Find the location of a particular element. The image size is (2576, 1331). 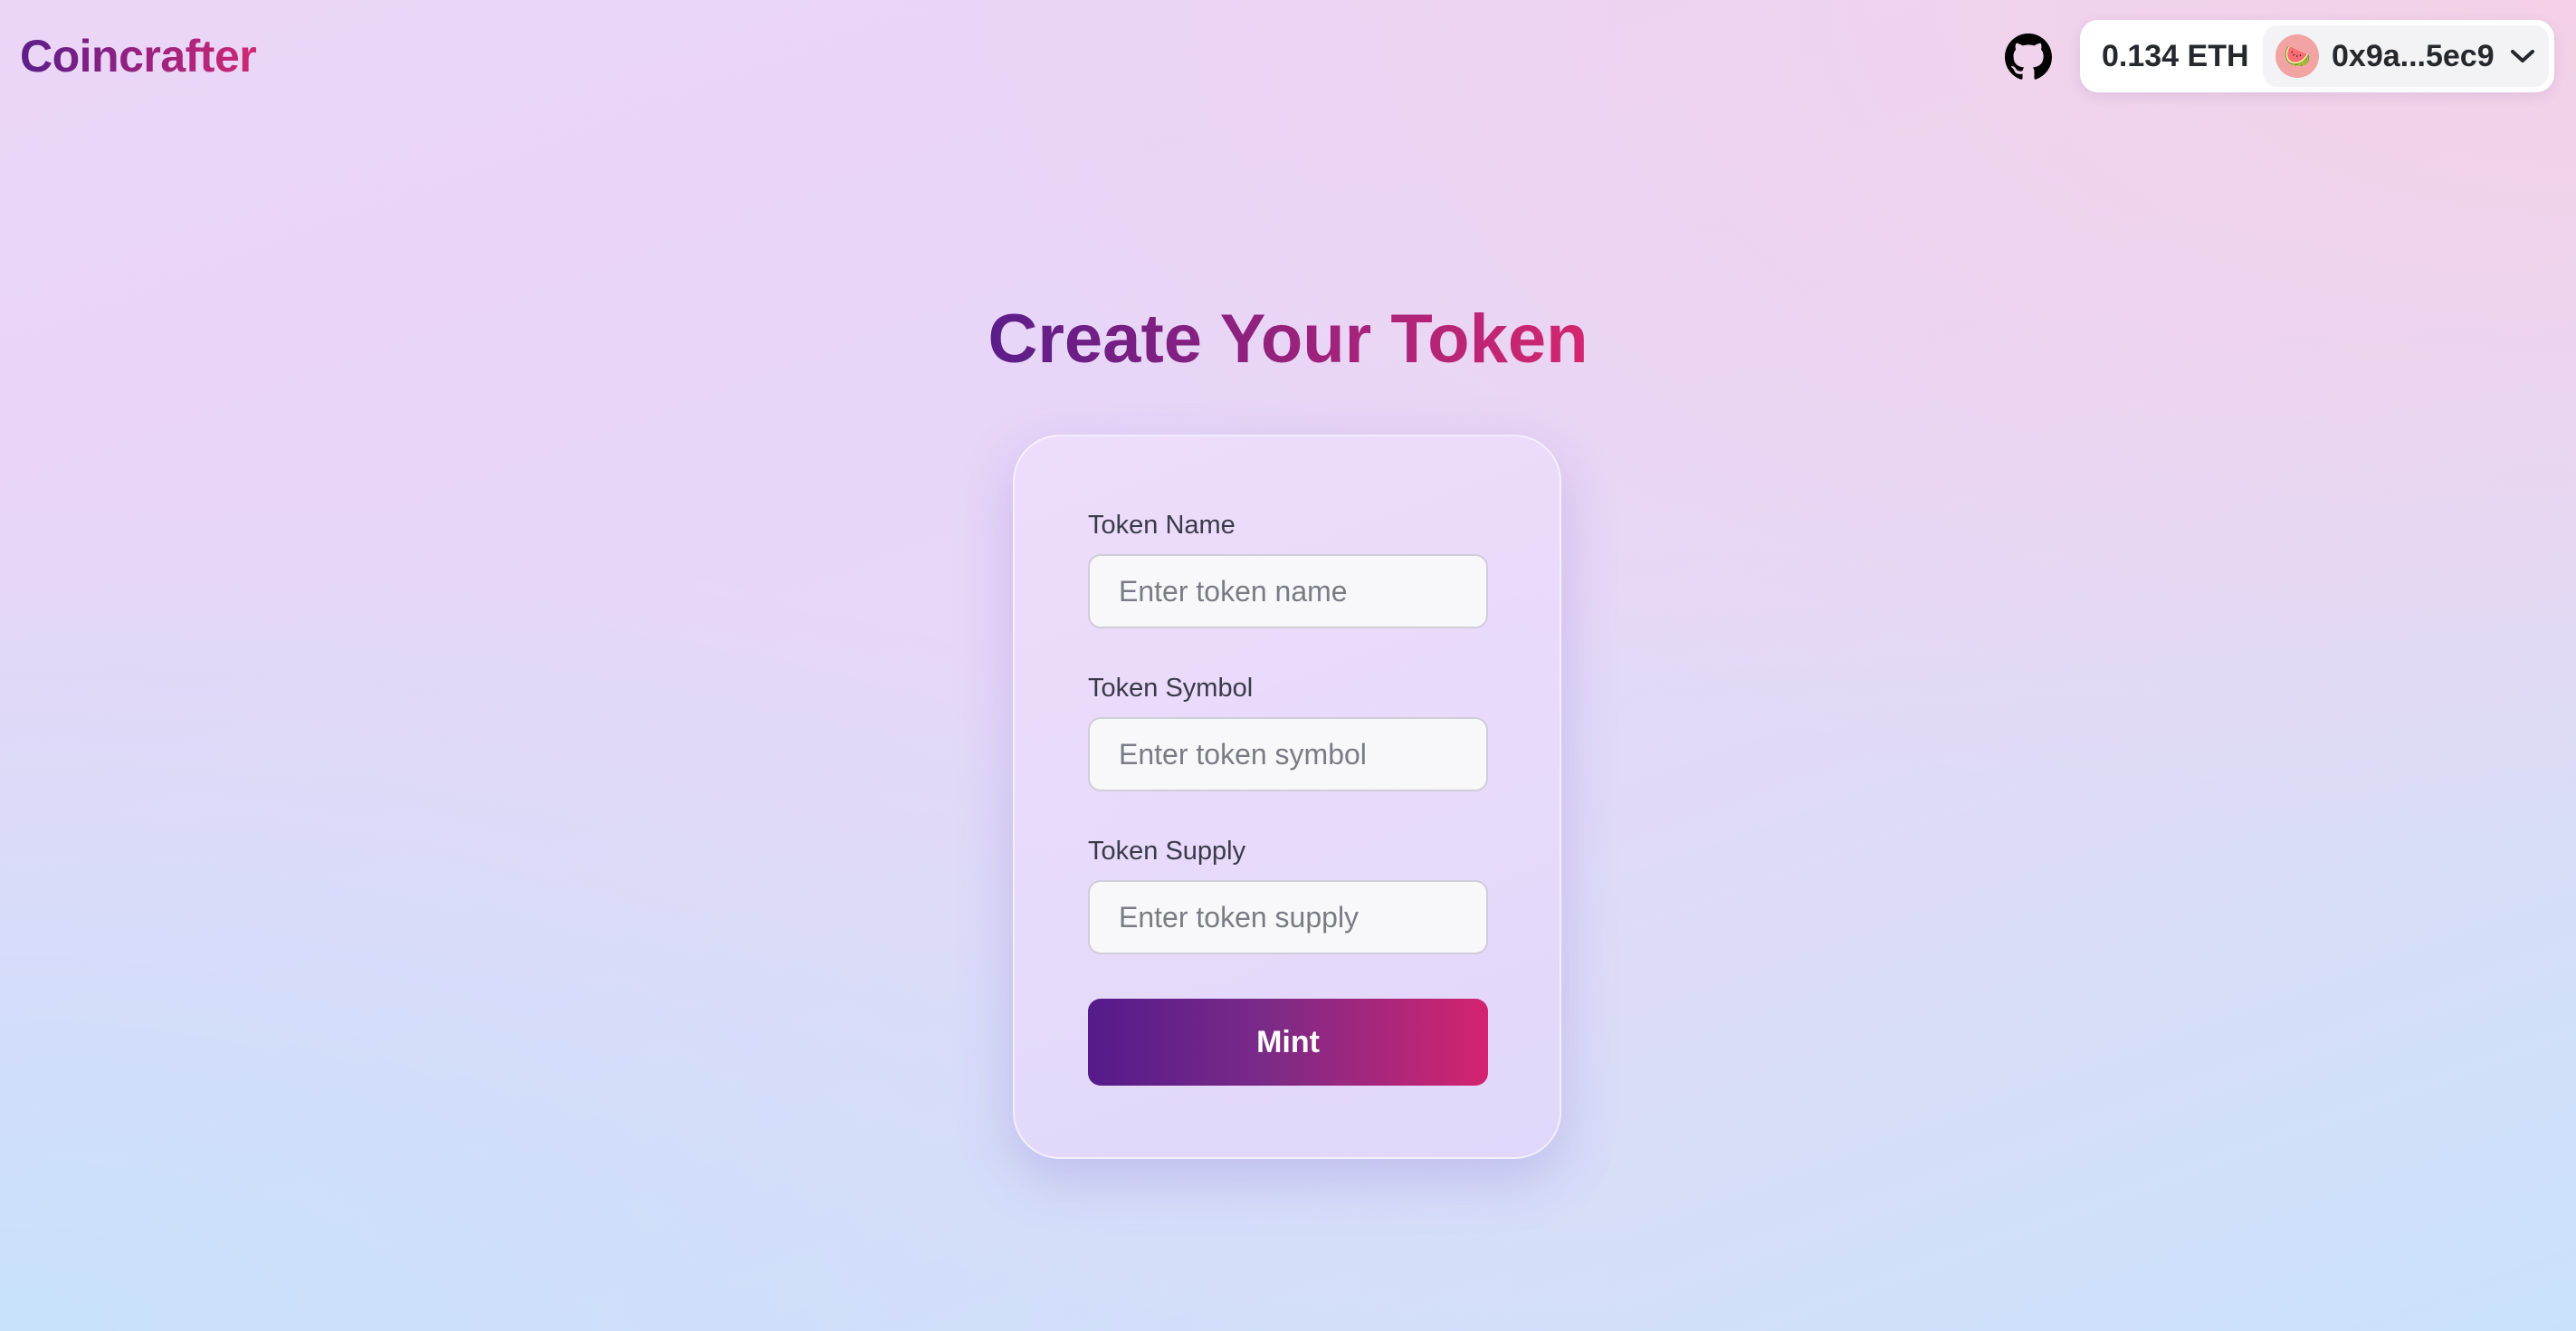

token-symbol-input is located at coordinates (1288, 754).